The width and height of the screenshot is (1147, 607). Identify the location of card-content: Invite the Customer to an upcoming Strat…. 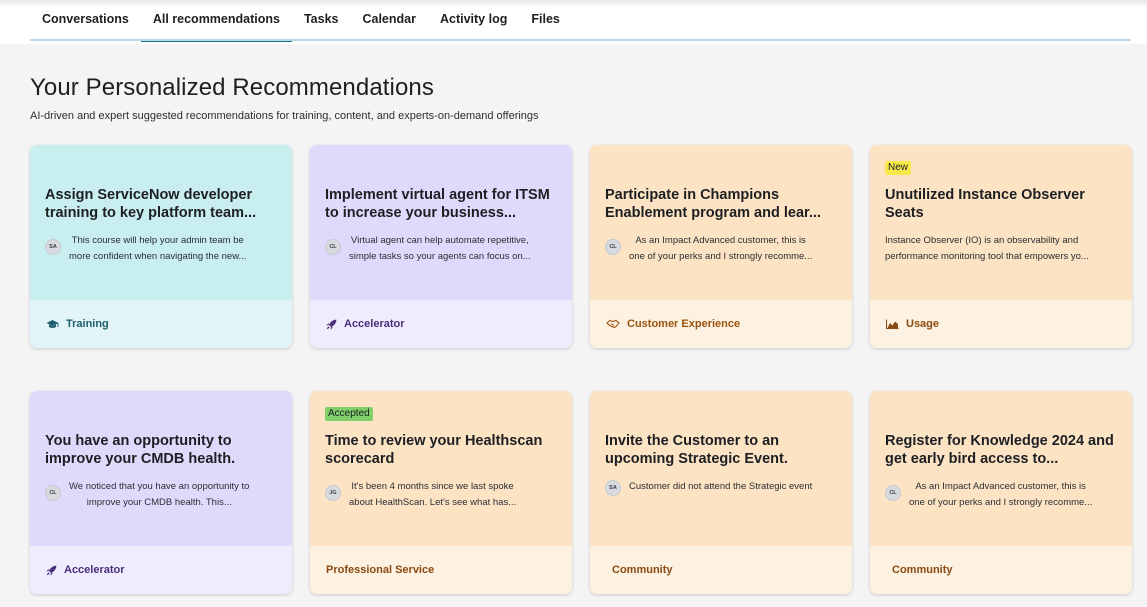
(721, 468).